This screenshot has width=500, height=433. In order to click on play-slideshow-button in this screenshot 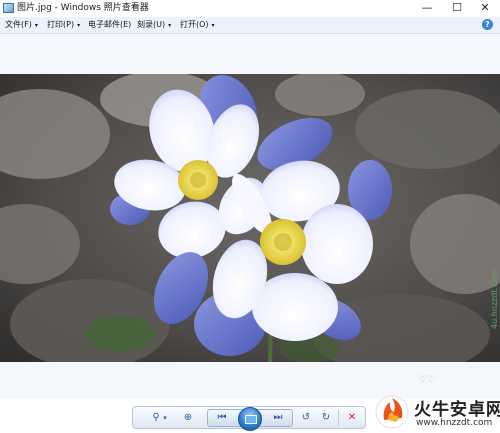, I will do `click(250, 419)`.